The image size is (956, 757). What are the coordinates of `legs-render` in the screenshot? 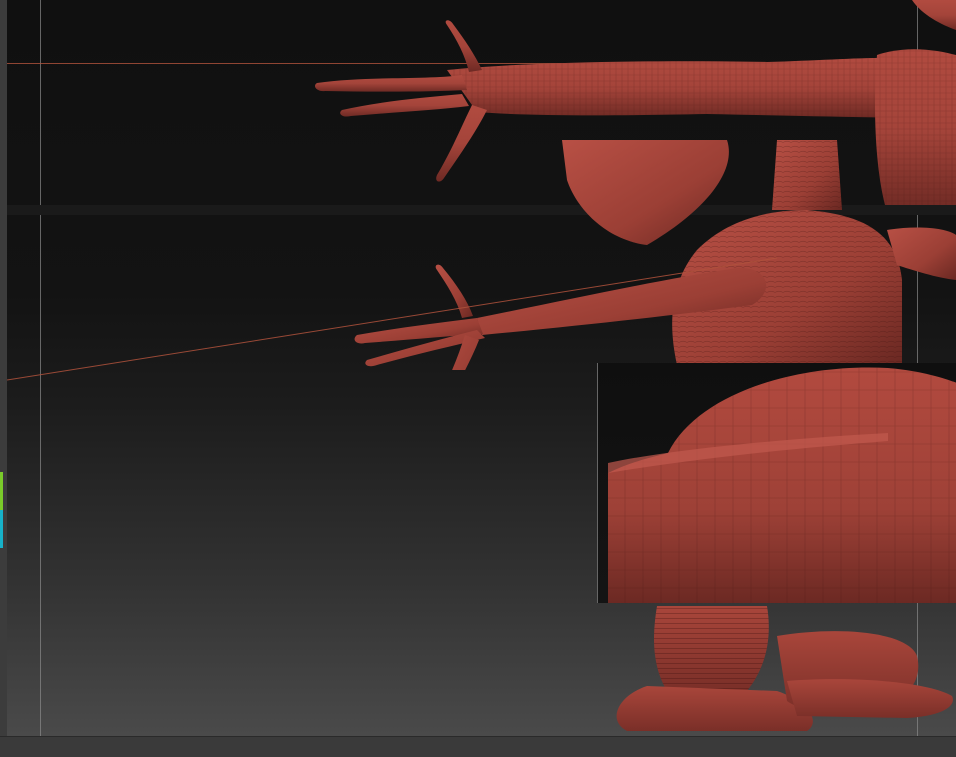 It's located at (784, 668).